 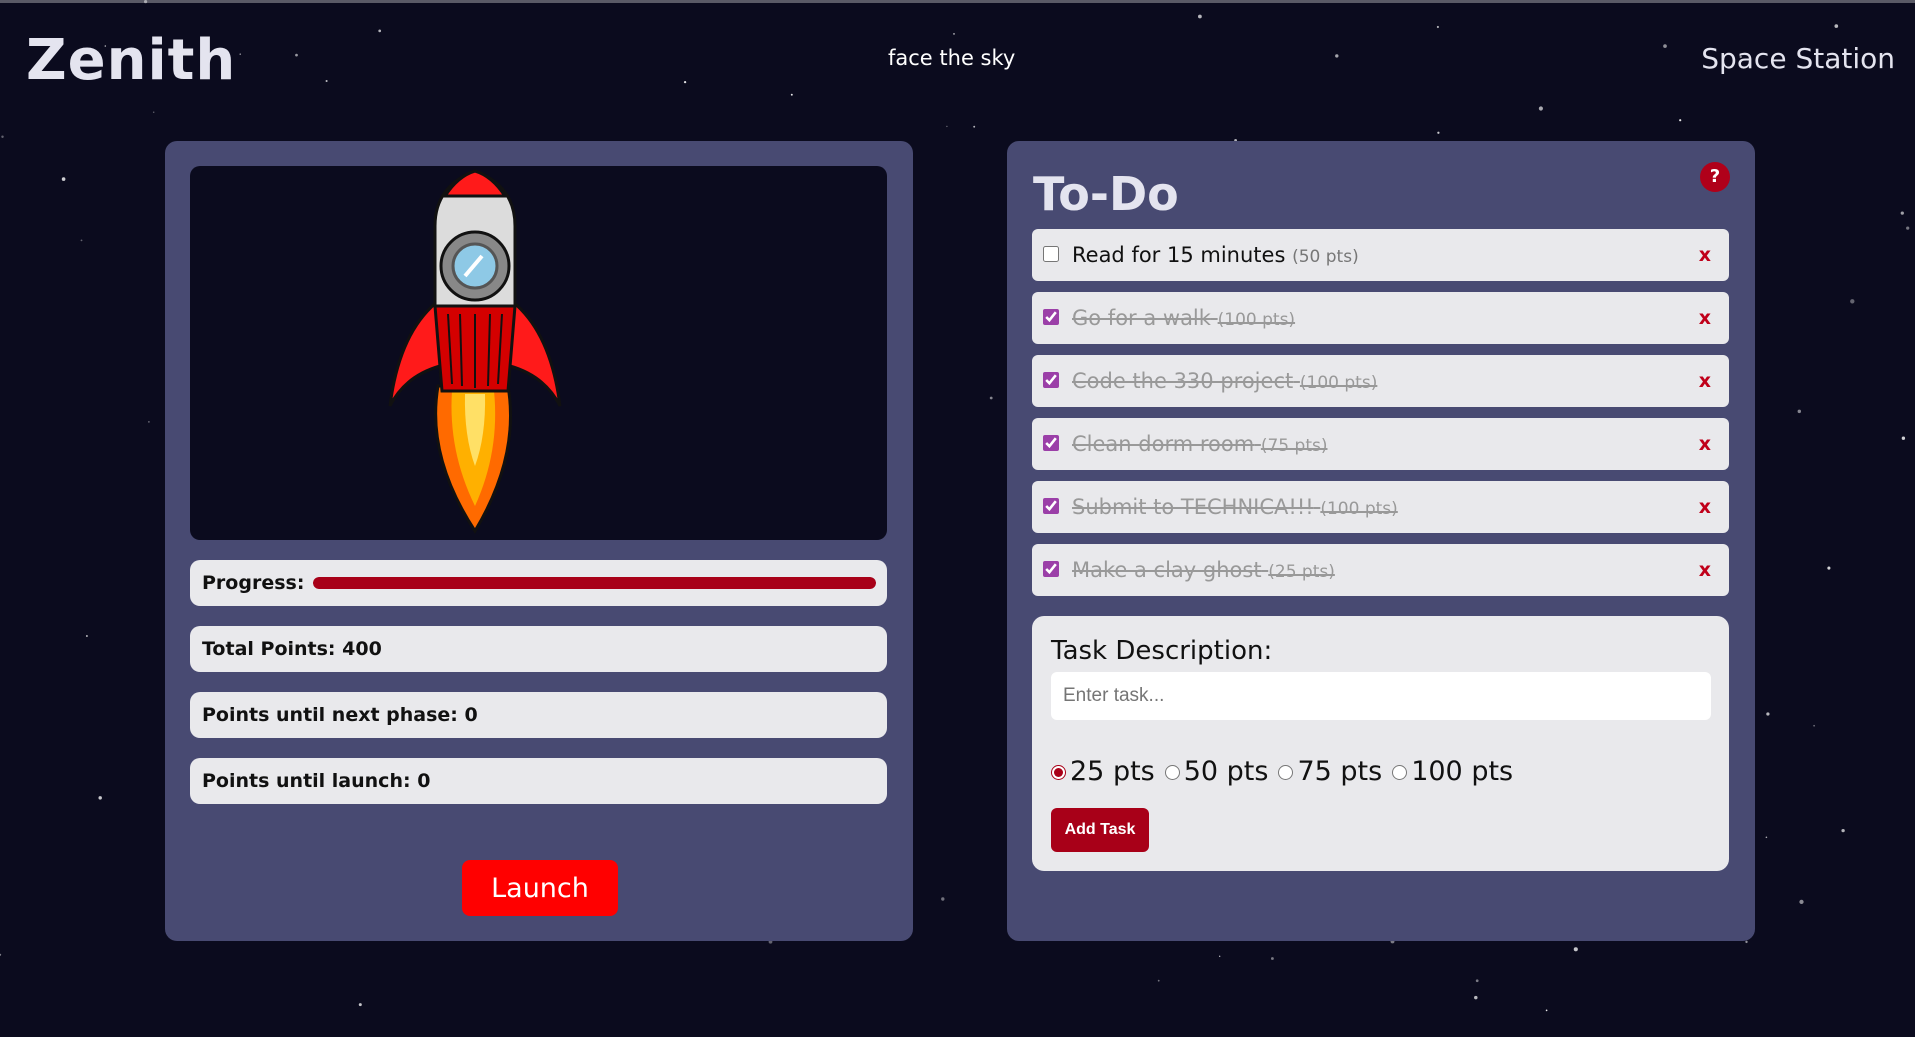 What do you see at coordinates (538, 649) in the screenshot?
I see `total-points: Total Points: 400` at bounding box center [538, 649].